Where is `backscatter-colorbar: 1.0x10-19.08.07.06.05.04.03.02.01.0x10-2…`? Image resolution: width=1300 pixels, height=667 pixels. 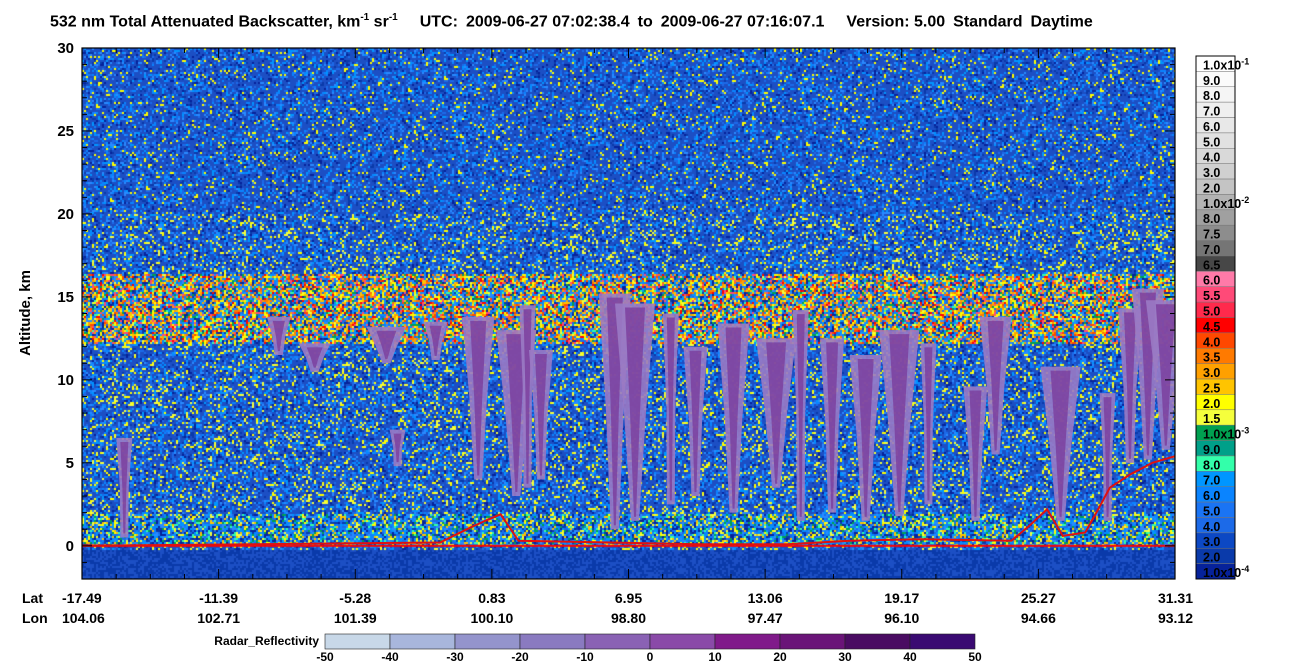
backscatter-colorbar: 1.0x10-19.08.07.06.05.04.03.02.01.0x10-2… is located at coordinates (1222, 317).